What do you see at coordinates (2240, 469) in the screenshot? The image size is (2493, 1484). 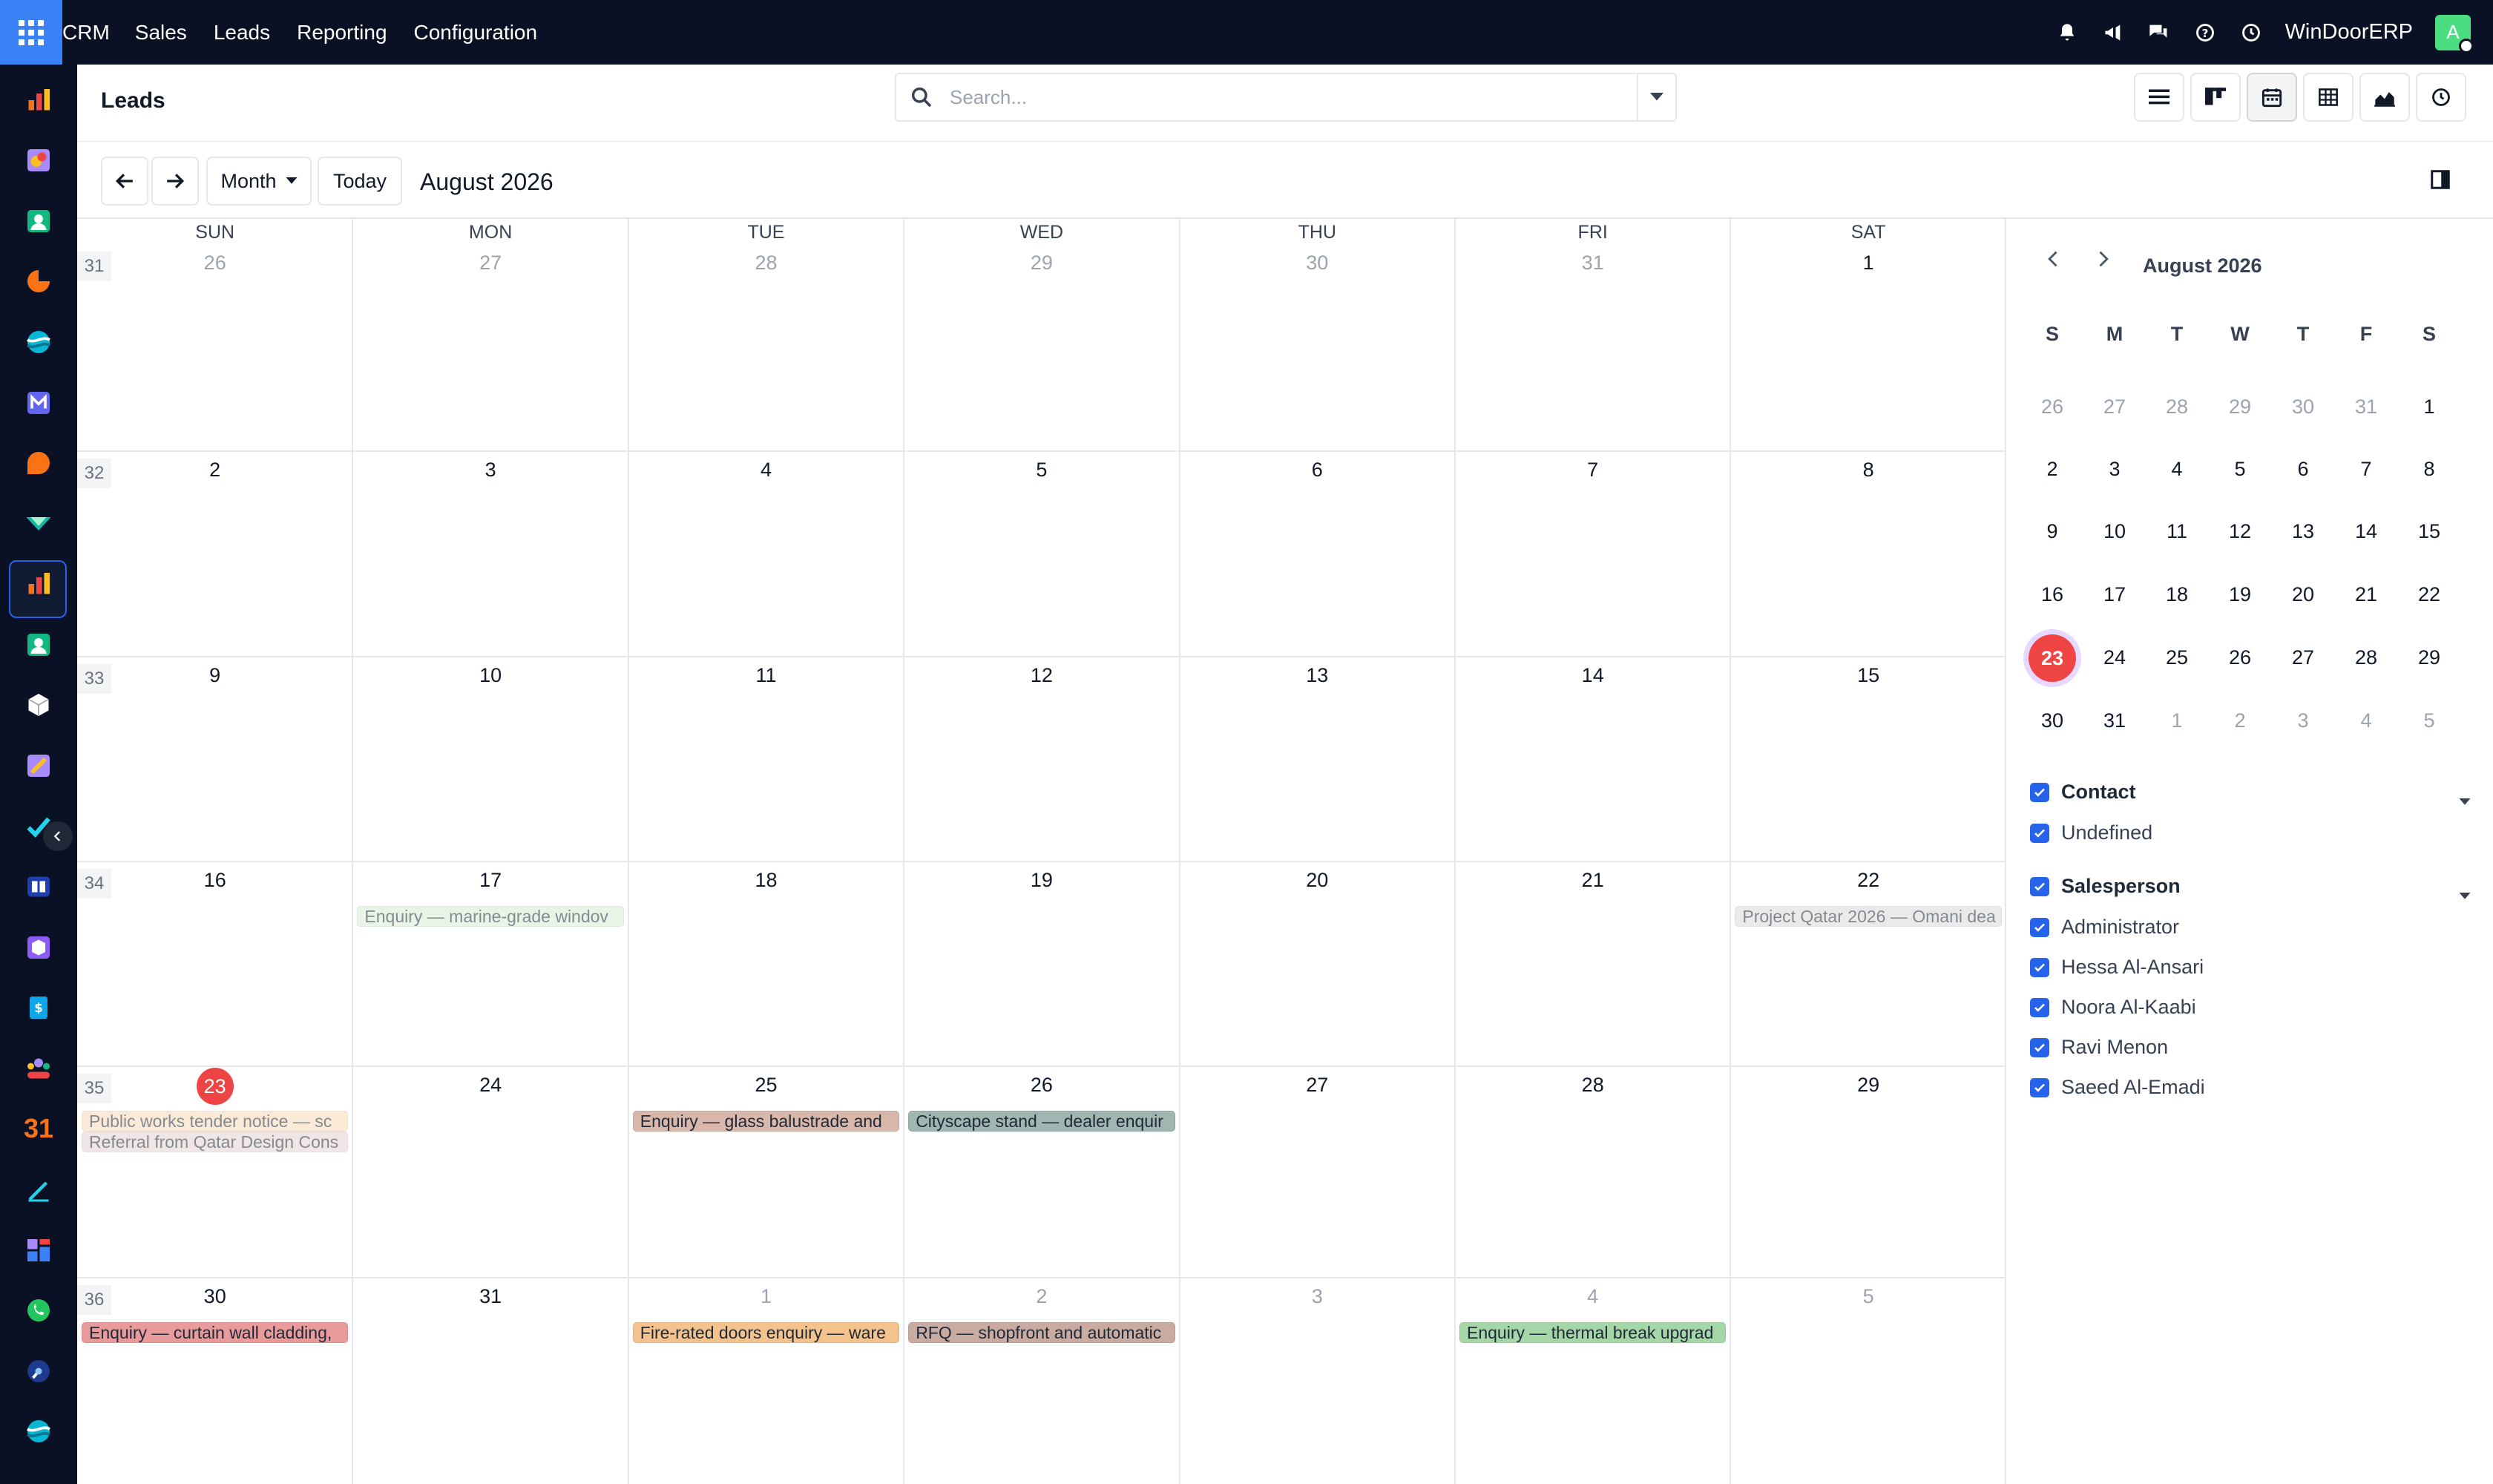 I see `mini-day: 5` at bounding box center [2240, 469].